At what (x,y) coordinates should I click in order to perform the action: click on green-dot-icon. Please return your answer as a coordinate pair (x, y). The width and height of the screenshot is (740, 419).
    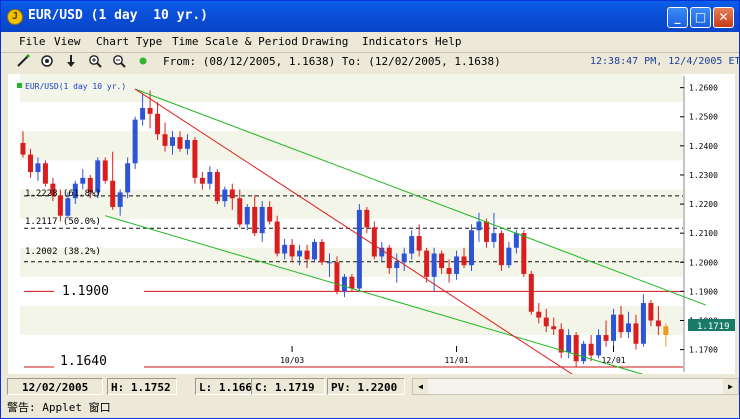
    Looking at the image, I should click on (143, 62).